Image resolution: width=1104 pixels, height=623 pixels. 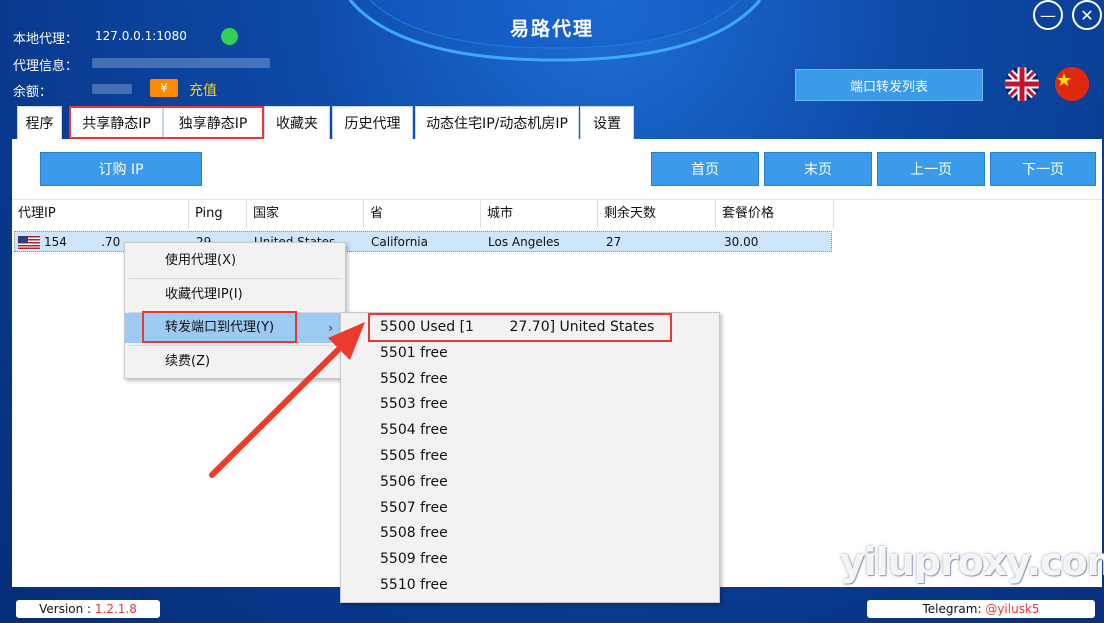 What do you see at coordinates (203, 90) in the screenshot?
I see `recharge-link: 充值` at bounding box center [203, 90].